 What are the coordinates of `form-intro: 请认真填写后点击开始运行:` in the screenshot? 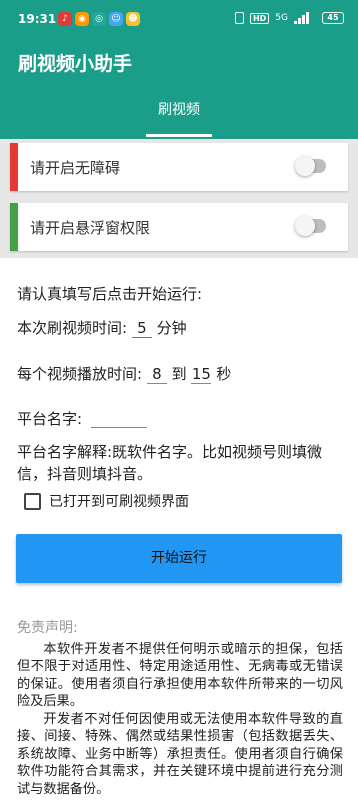 It's located at (110, 294).